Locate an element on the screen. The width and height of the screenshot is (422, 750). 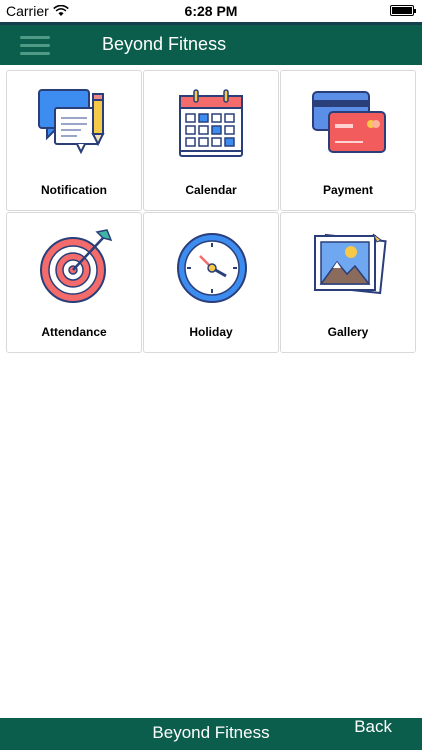
tile-calendar: Calendar is located at coordinates (211, 140).